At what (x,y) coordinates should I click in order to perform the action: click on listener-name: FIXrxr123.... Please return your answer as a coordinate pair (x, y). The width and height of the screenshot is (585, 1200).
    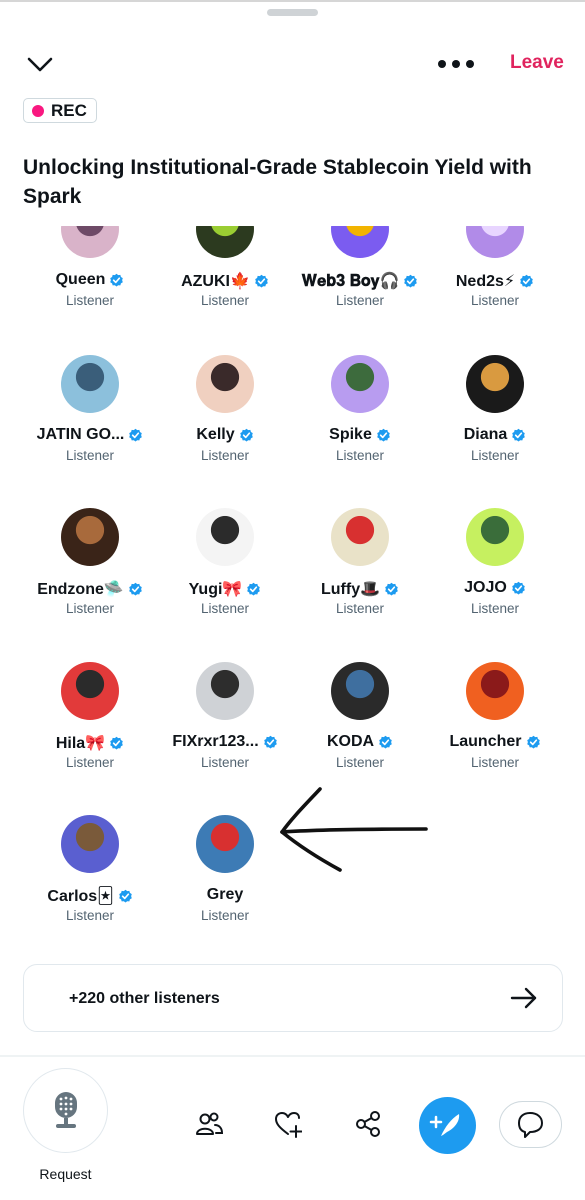
    Looking at the image, I should click on (215, 741).